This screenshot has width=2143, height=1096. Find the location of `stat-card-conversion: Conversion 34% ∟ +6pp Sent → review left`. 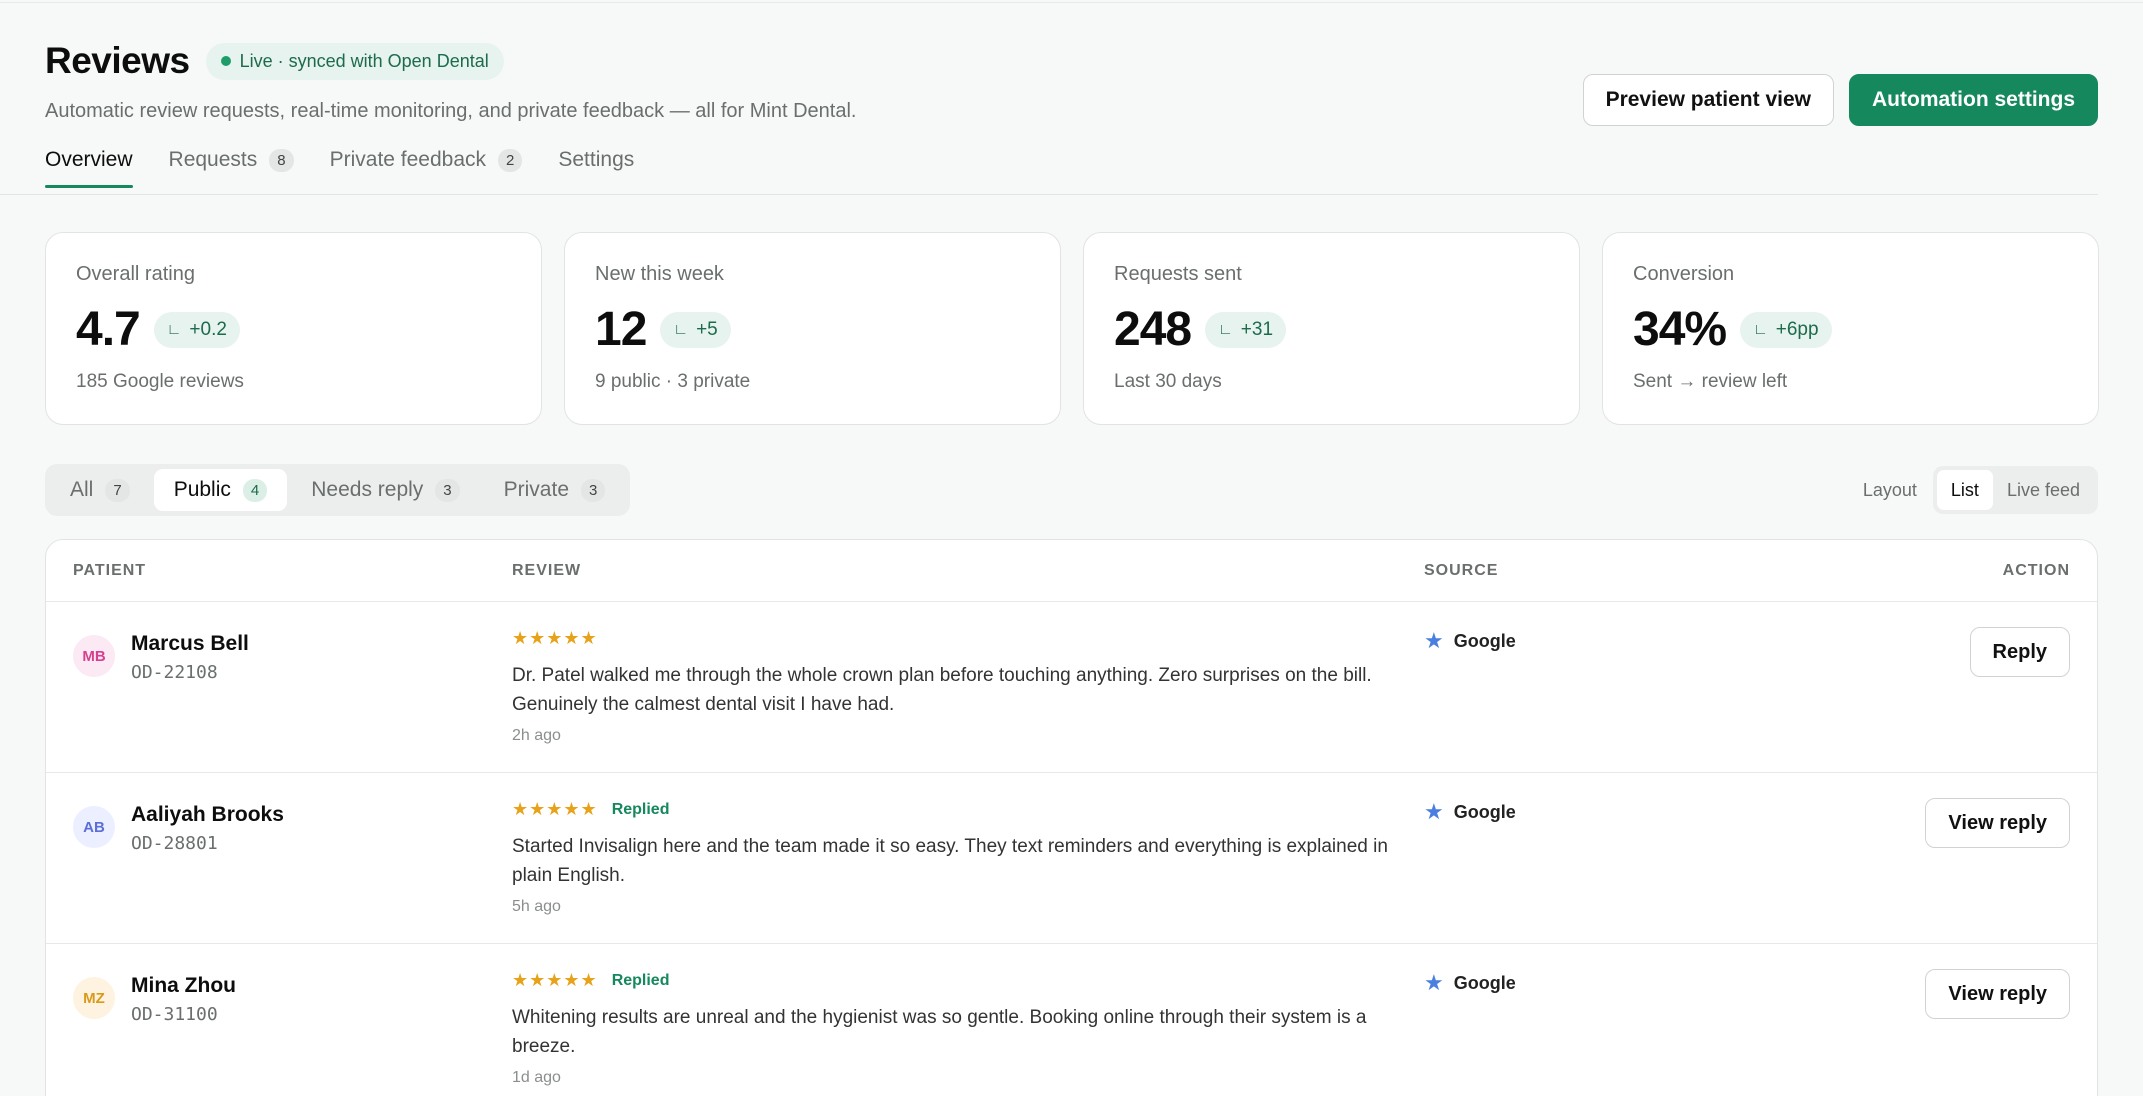

stat-card-conversion: Conversion 34% ∟ +6pp Sent → review left is located at coordinates (1850, 328).